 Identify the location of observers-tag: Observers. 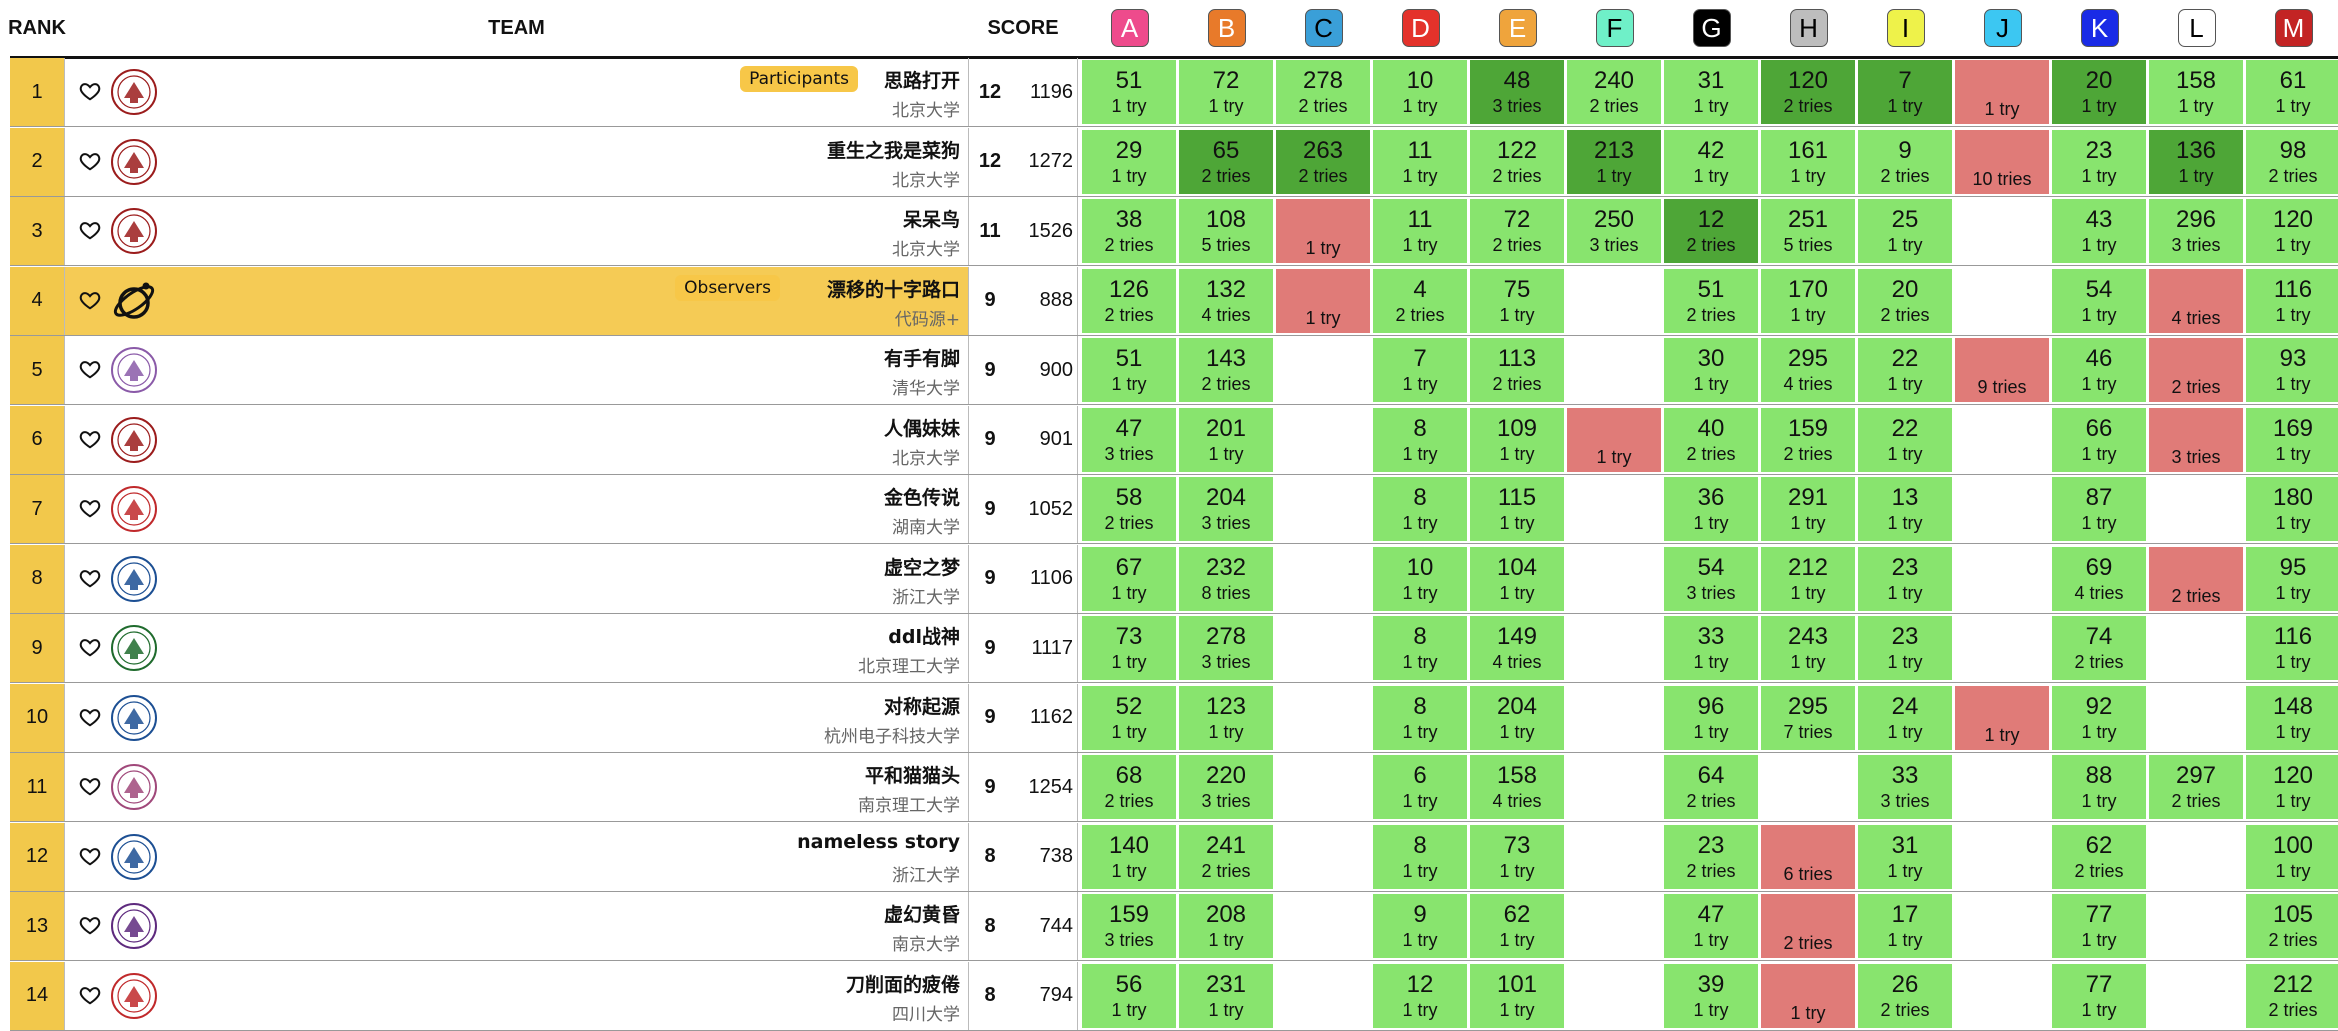
(727, 287).